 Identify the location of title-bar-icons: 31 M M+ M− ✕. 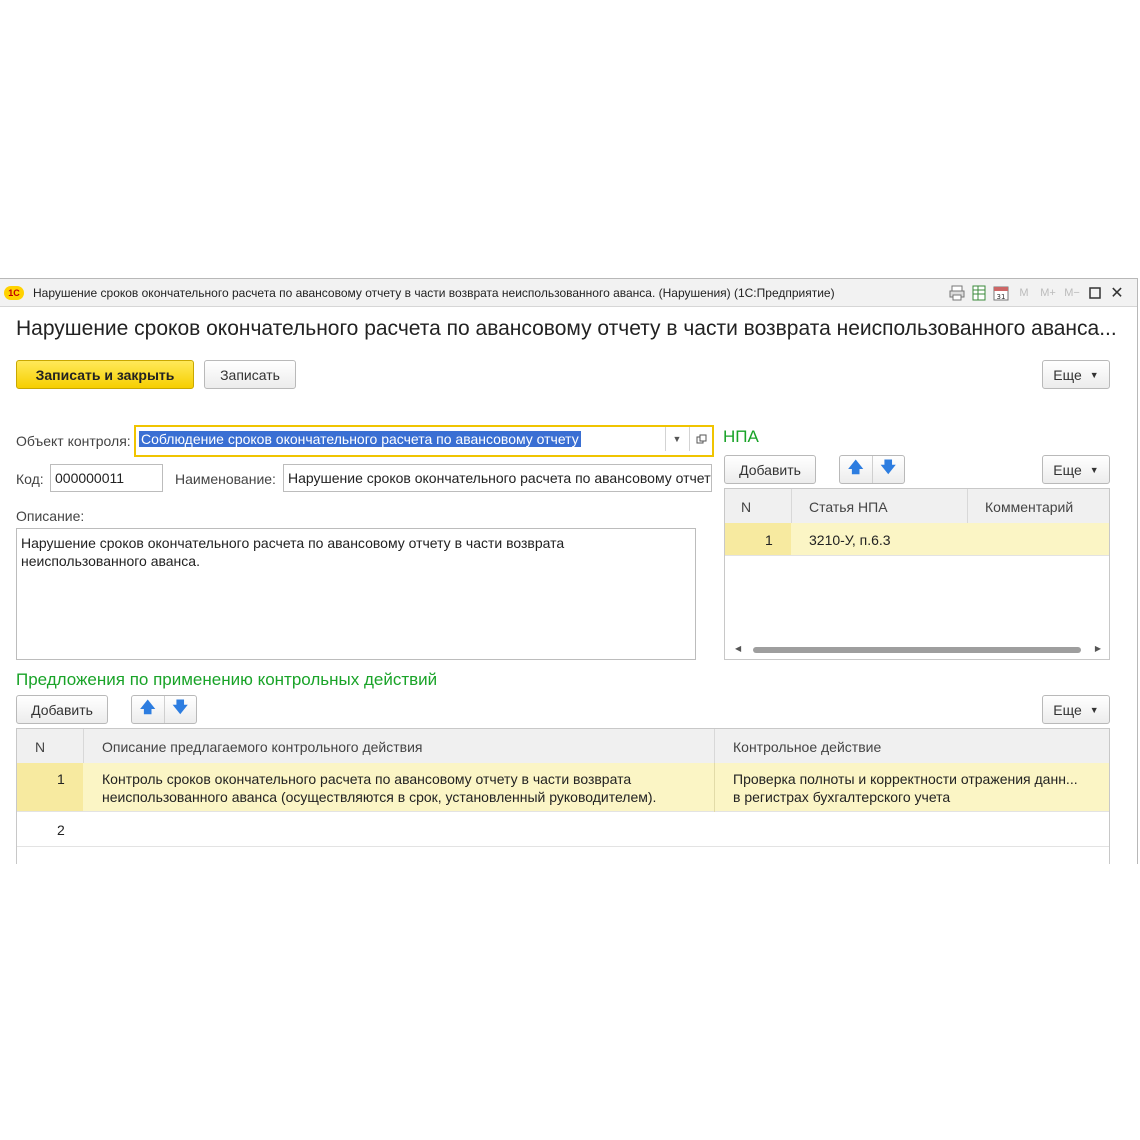
(1037, 293).